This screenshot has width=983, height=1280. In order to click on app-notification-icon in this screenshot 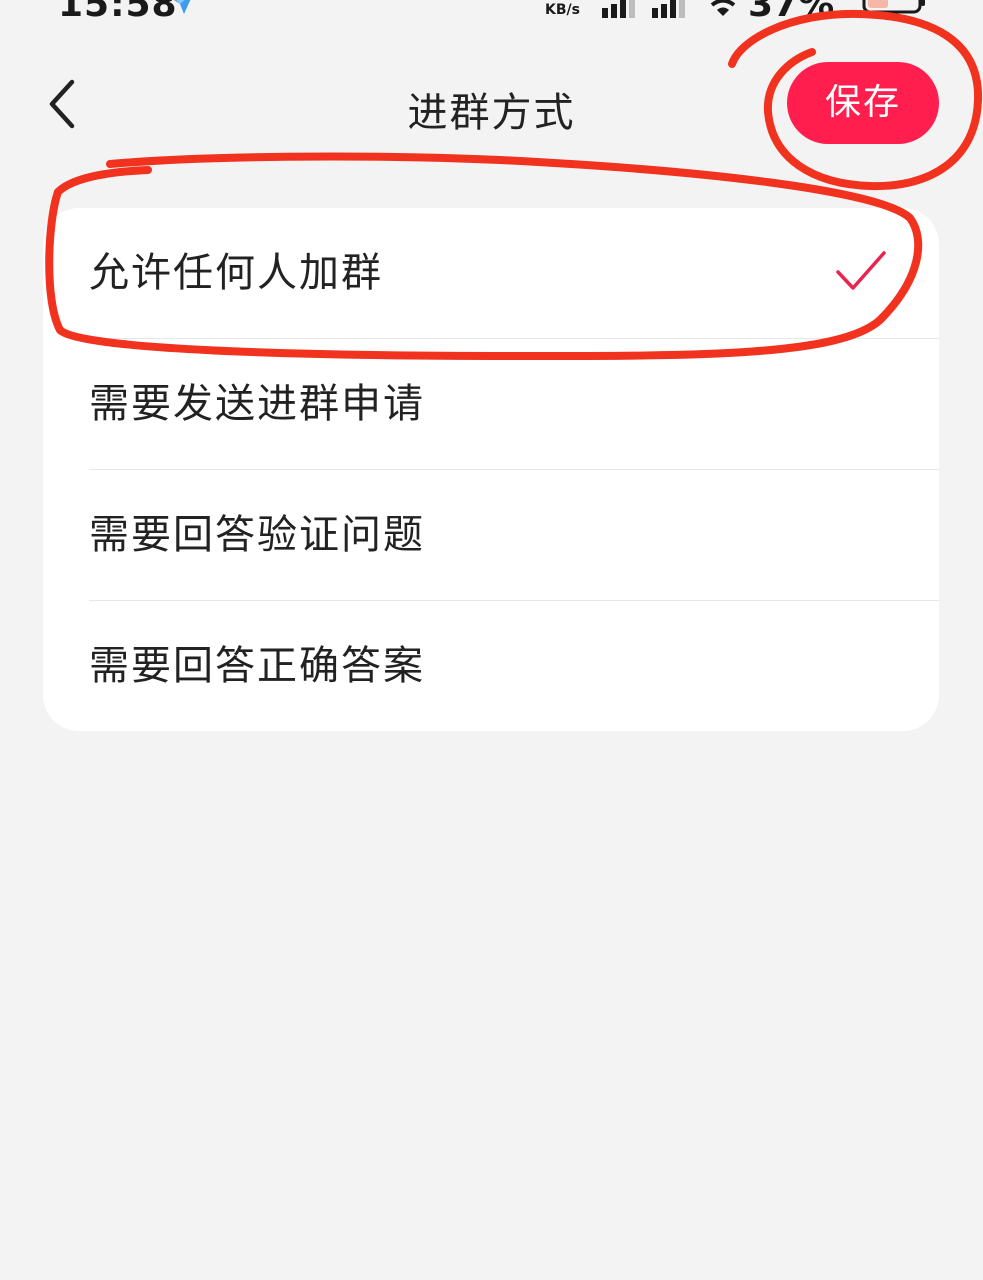, I will do `click(182, 7)`.